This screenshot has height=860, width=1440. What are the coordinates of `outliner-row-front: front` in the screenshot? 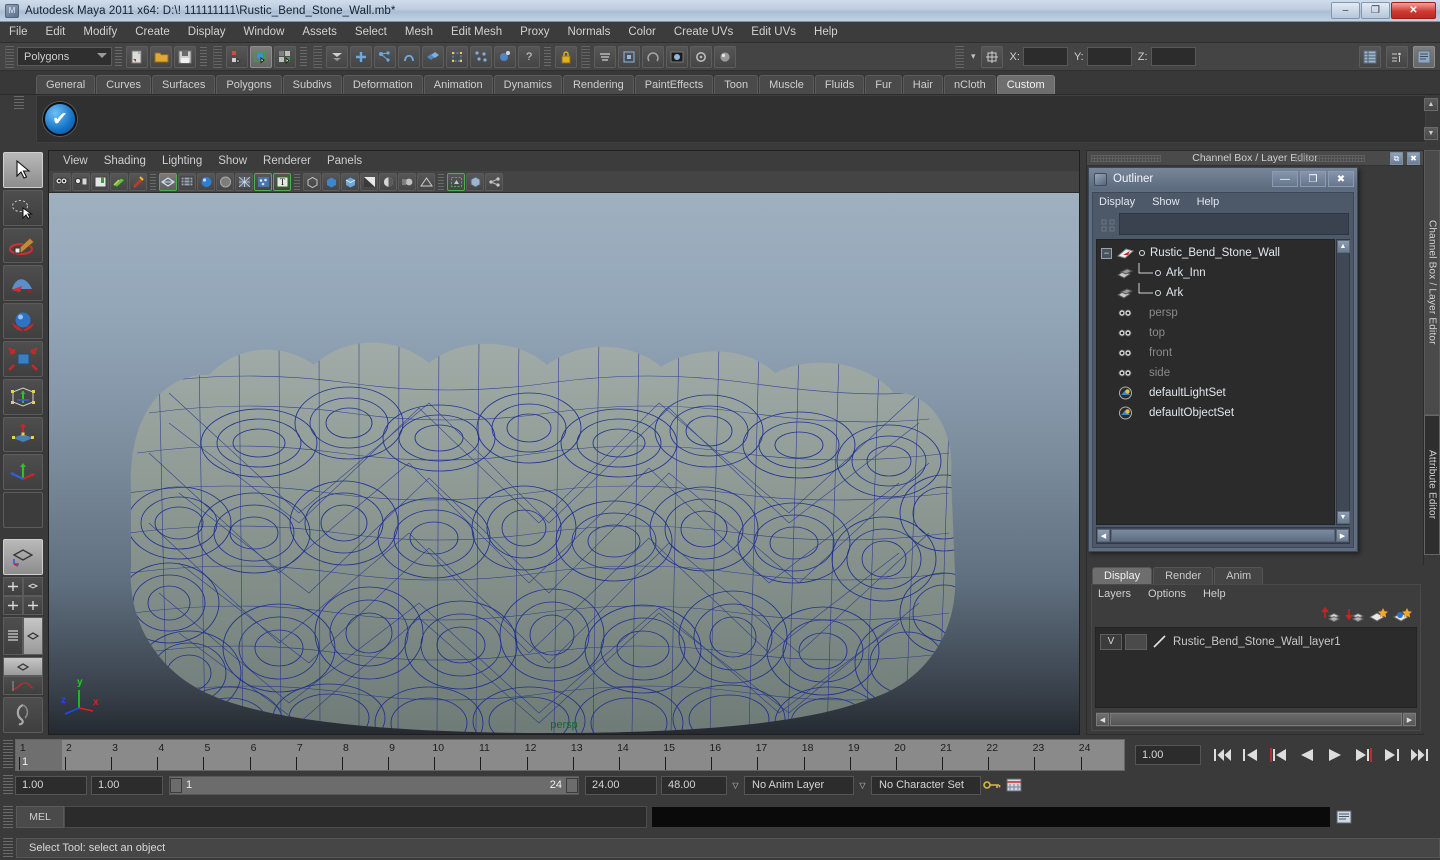 It's located at (1215, 353).